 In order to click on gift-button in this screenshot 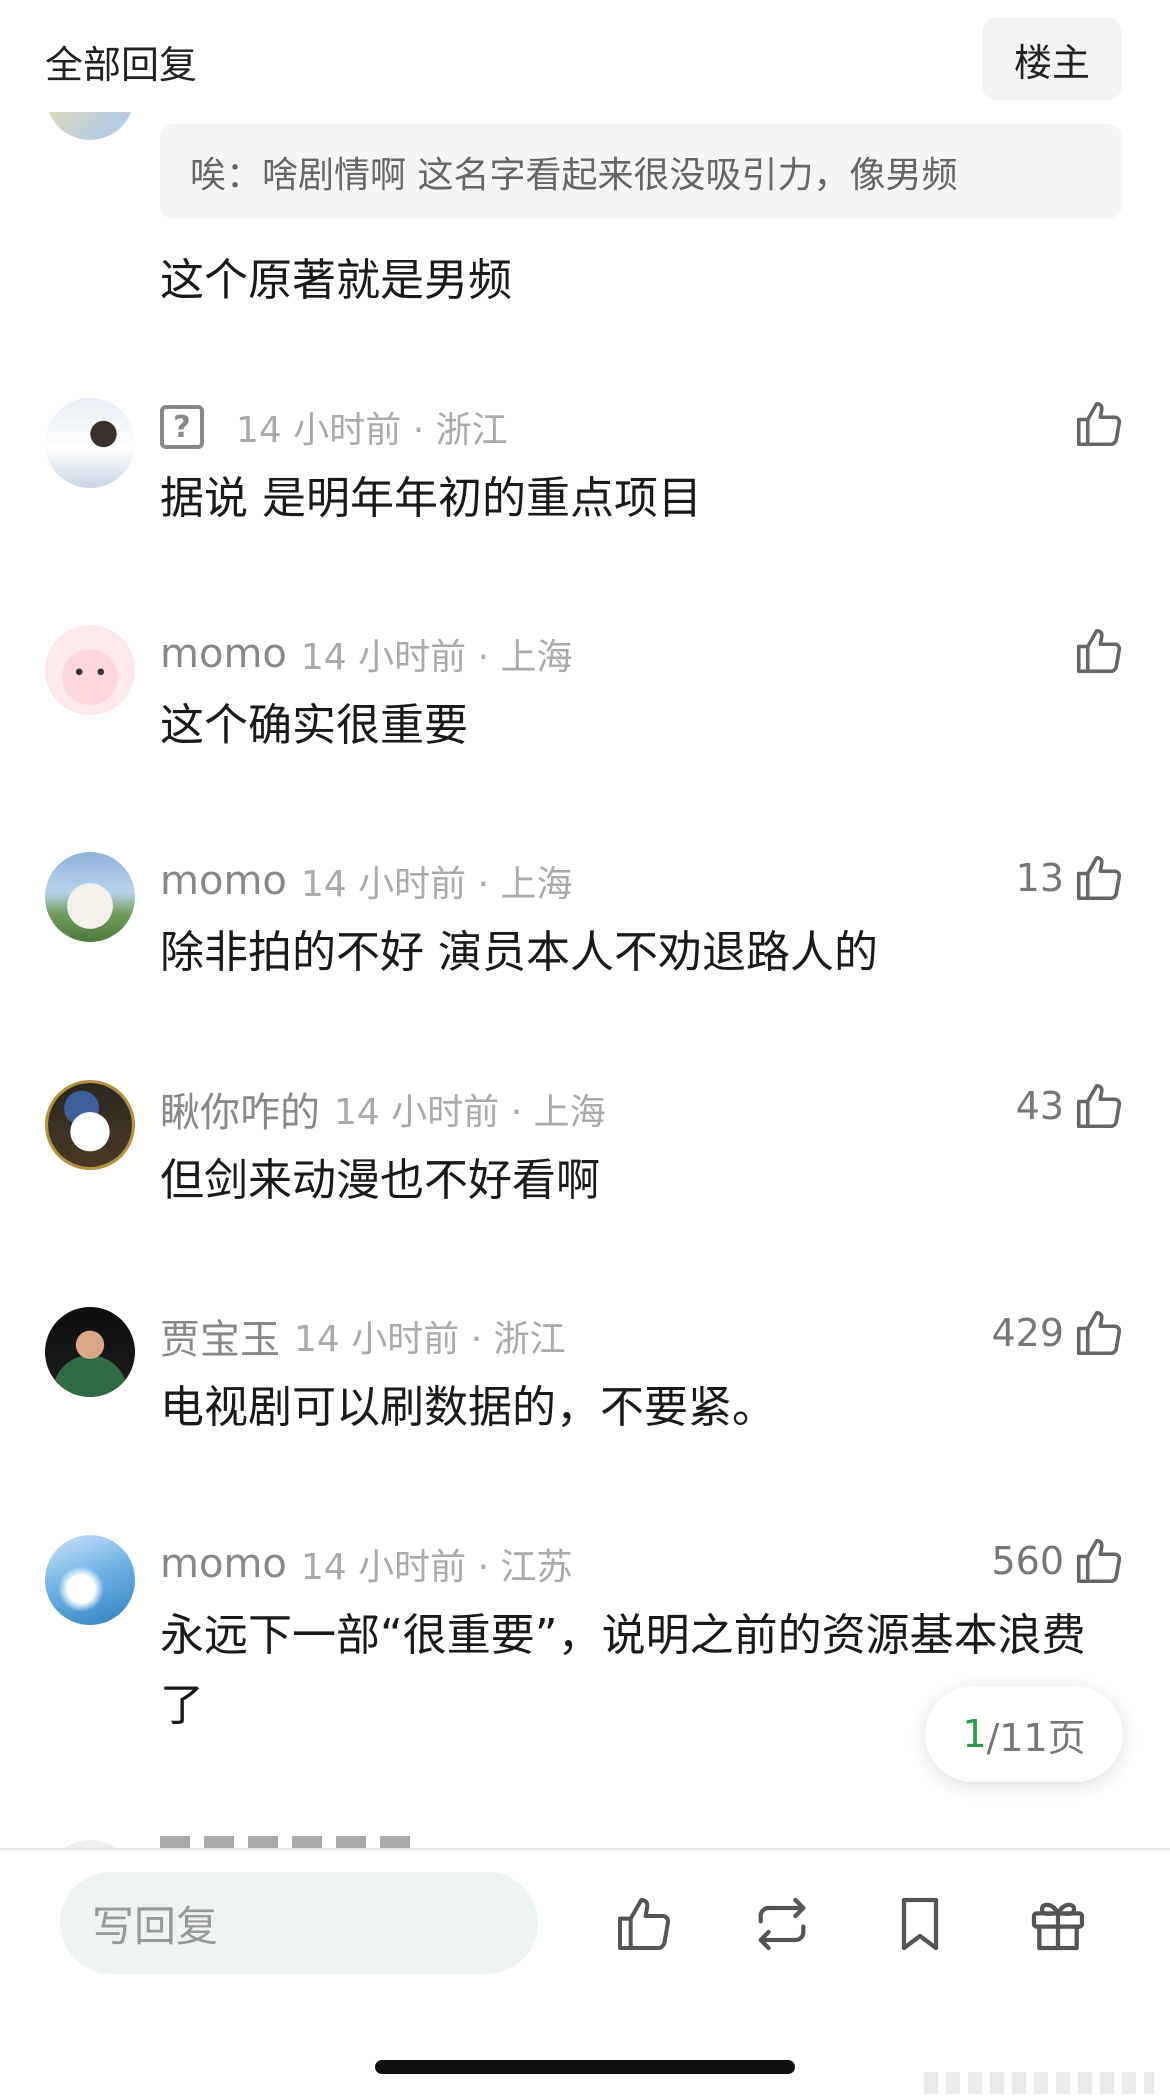, I will do `click(1058, 1924)`.